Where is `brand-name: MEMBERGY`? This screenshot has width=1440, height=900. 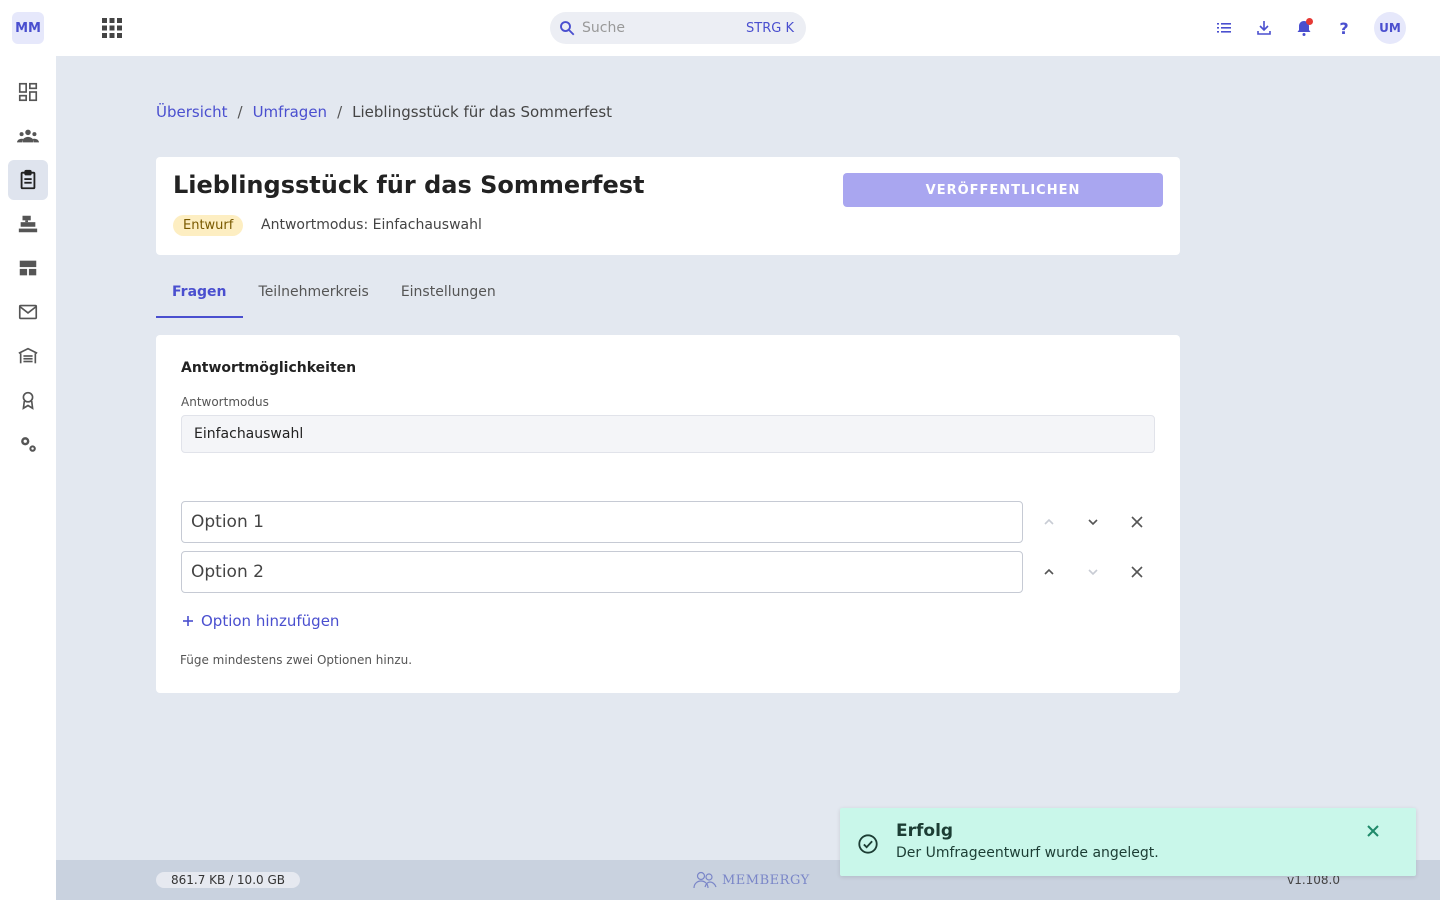
brand-name: MEMBERGY is located at coordinates (766, 880).